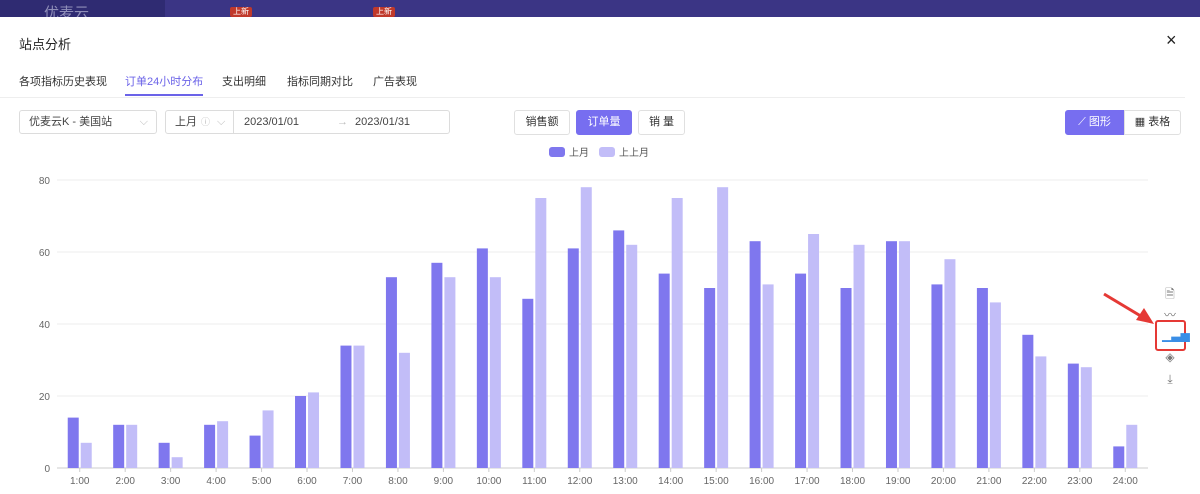 The width and height of the screenshot is (1200, 494). Describe the element at coordinates (45, 44) in the screenshot. I see `dialog-title: 站点分析` at that location.